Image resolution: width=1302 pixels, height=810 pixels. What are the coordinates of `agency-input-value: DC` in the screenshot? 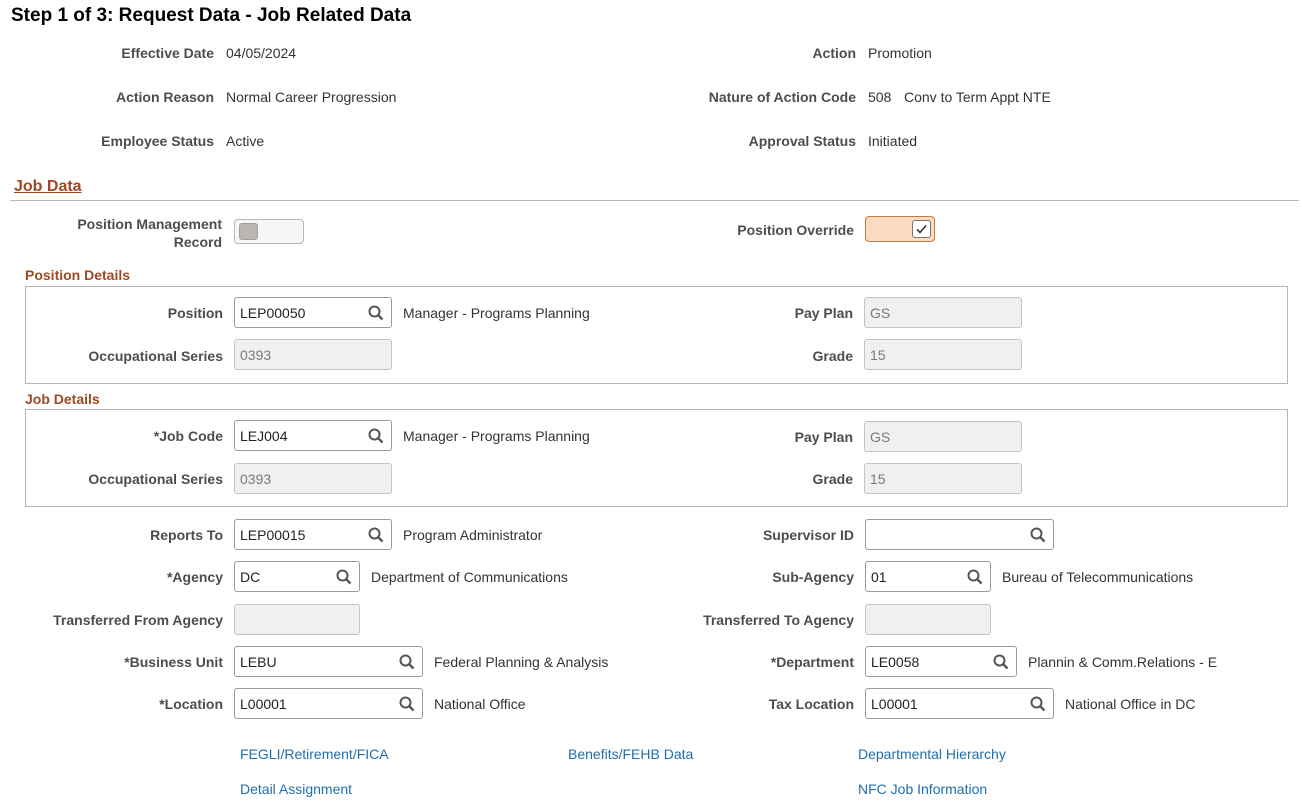 It's located at (250, 577).